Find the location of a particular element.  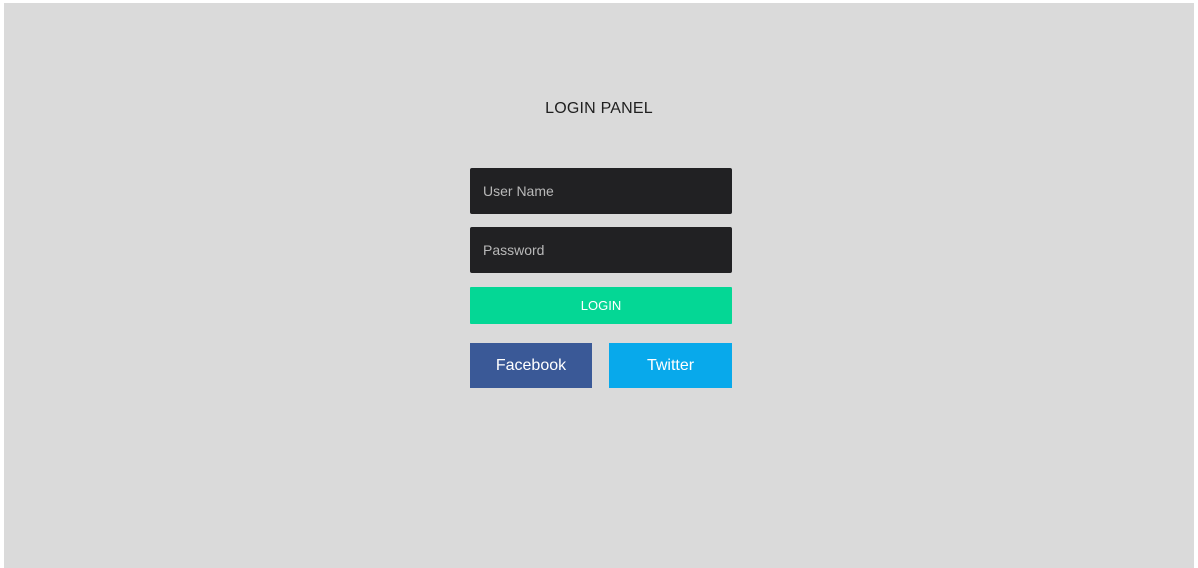

panel-title: LOGIN PANEL is located at coordinates (599, 108).